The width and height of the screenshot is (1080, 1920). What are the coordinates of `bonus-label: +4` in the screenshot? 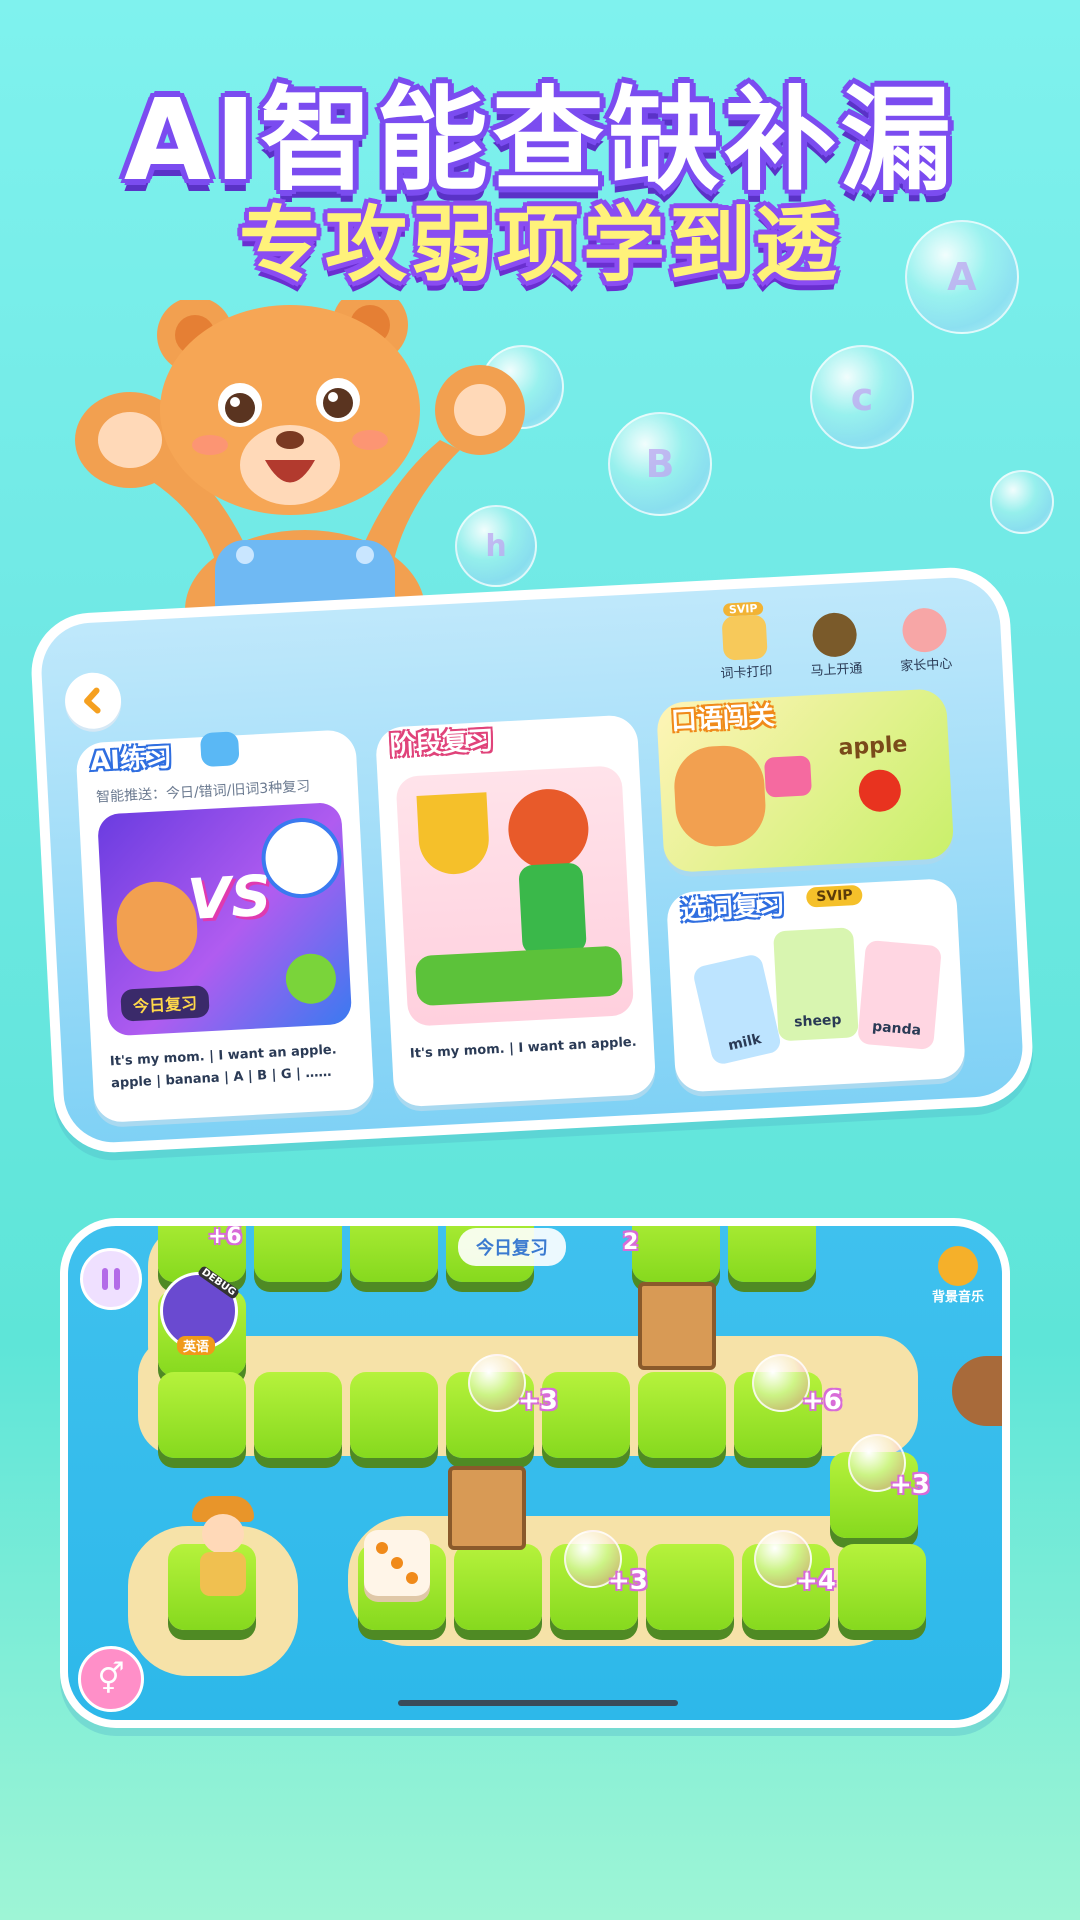 It's located at (816, 1581).